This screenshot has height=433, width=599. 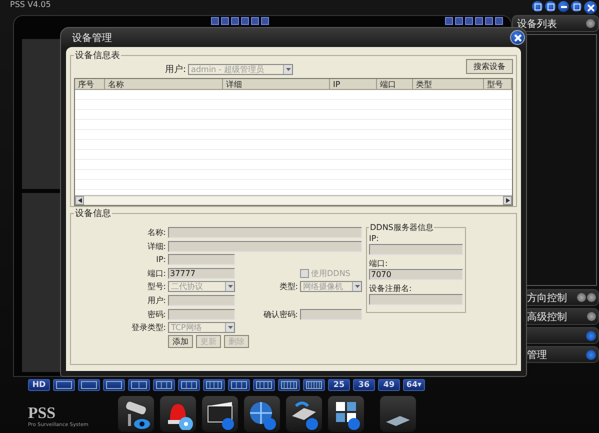 I want to click on field-label: 密码:, so click(x=156, y=314).